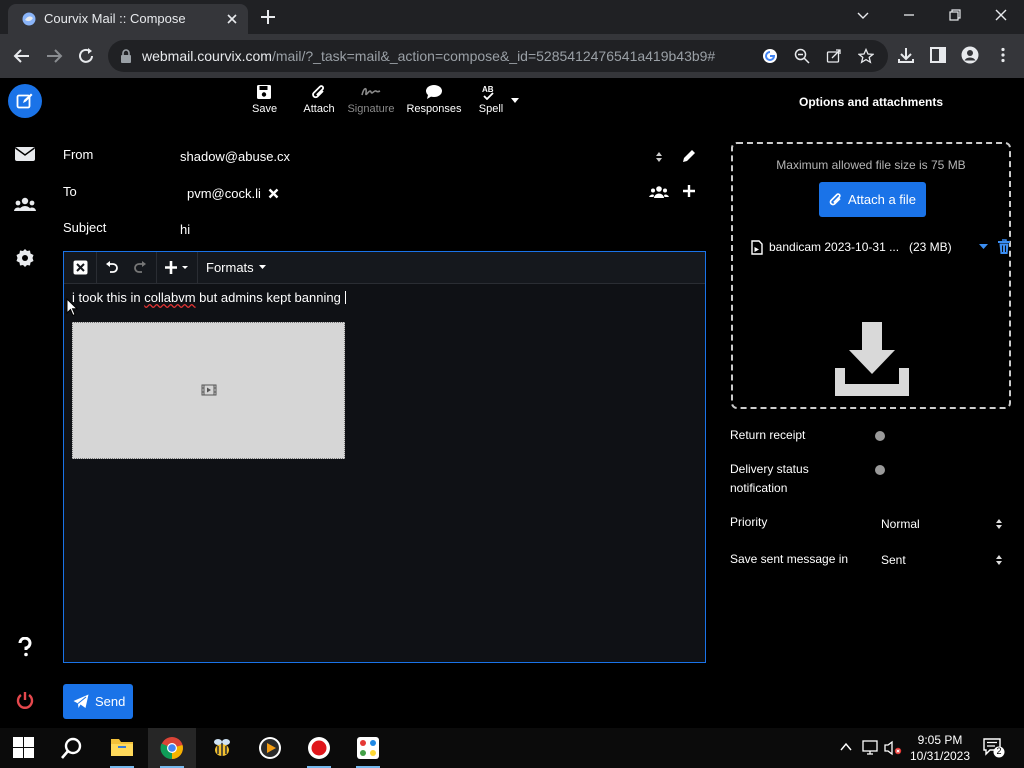 This screenshot has height=768, width=1024. What do you see at coordinates (1003, 55) in the screenshot?
I see `browser-menu-icon` at bounding box center [1003, 55].